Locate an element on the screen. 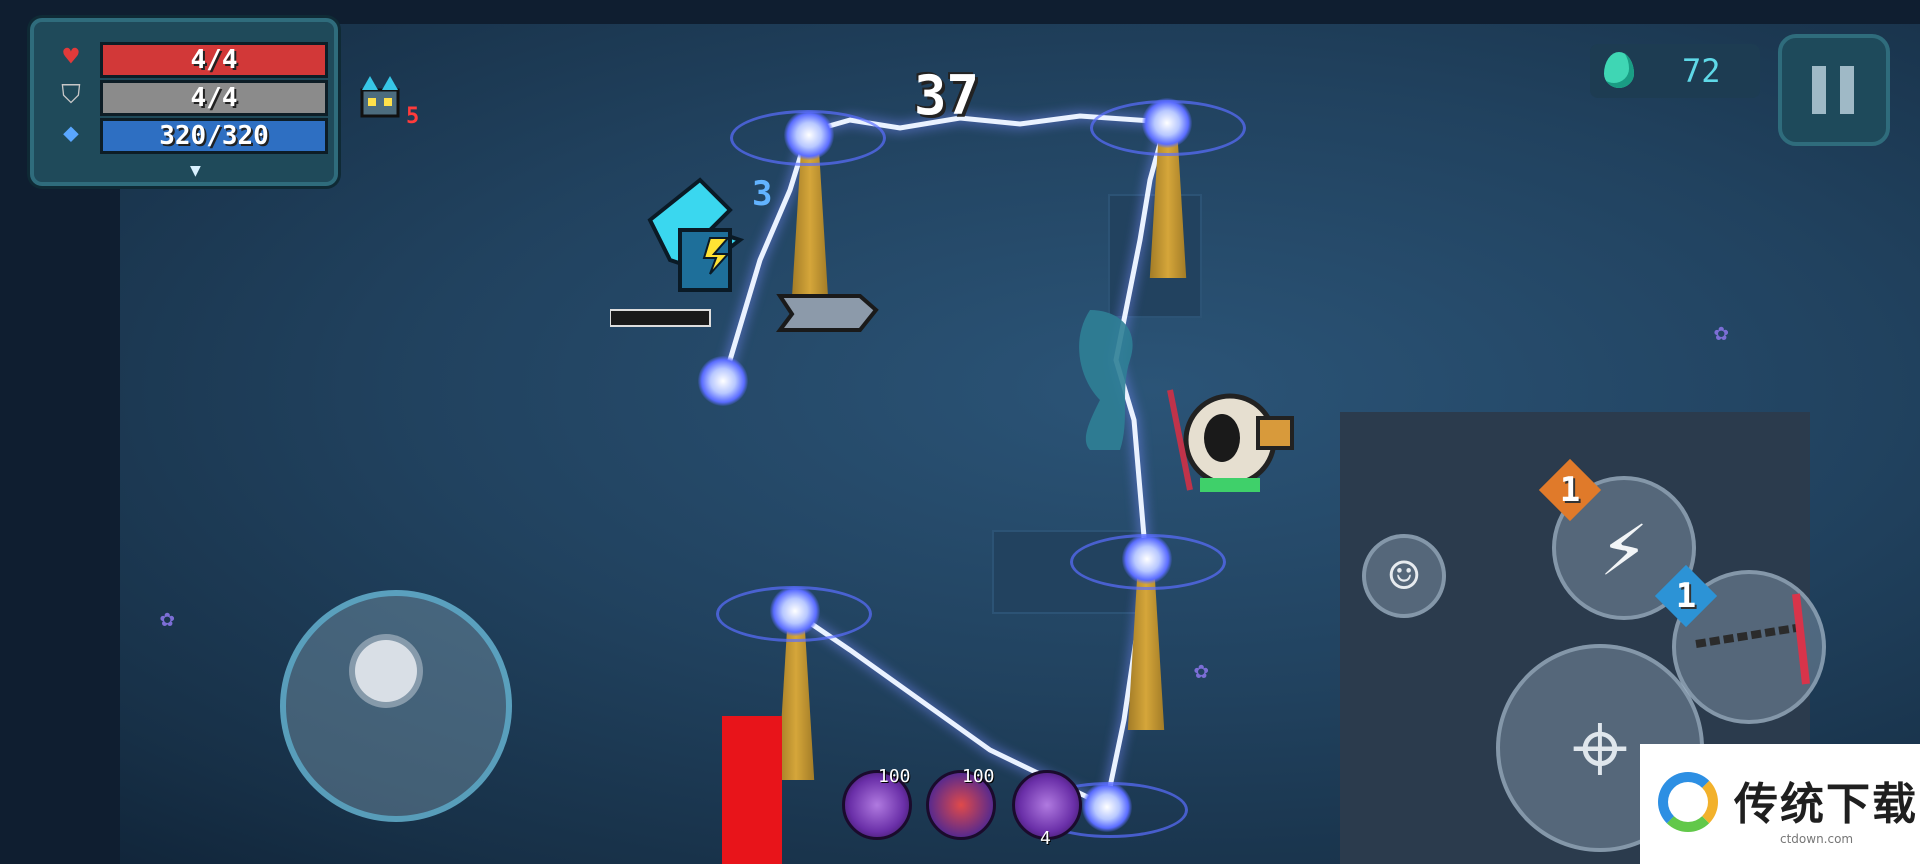 Image resolution: width=1920 pixels, height=864 pixels. skill-badge: 1 is located at coordinates (1570, 490).